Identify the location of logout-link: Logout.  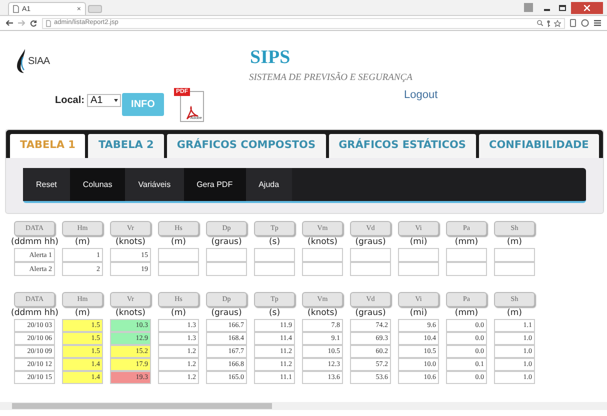
(421, 95).